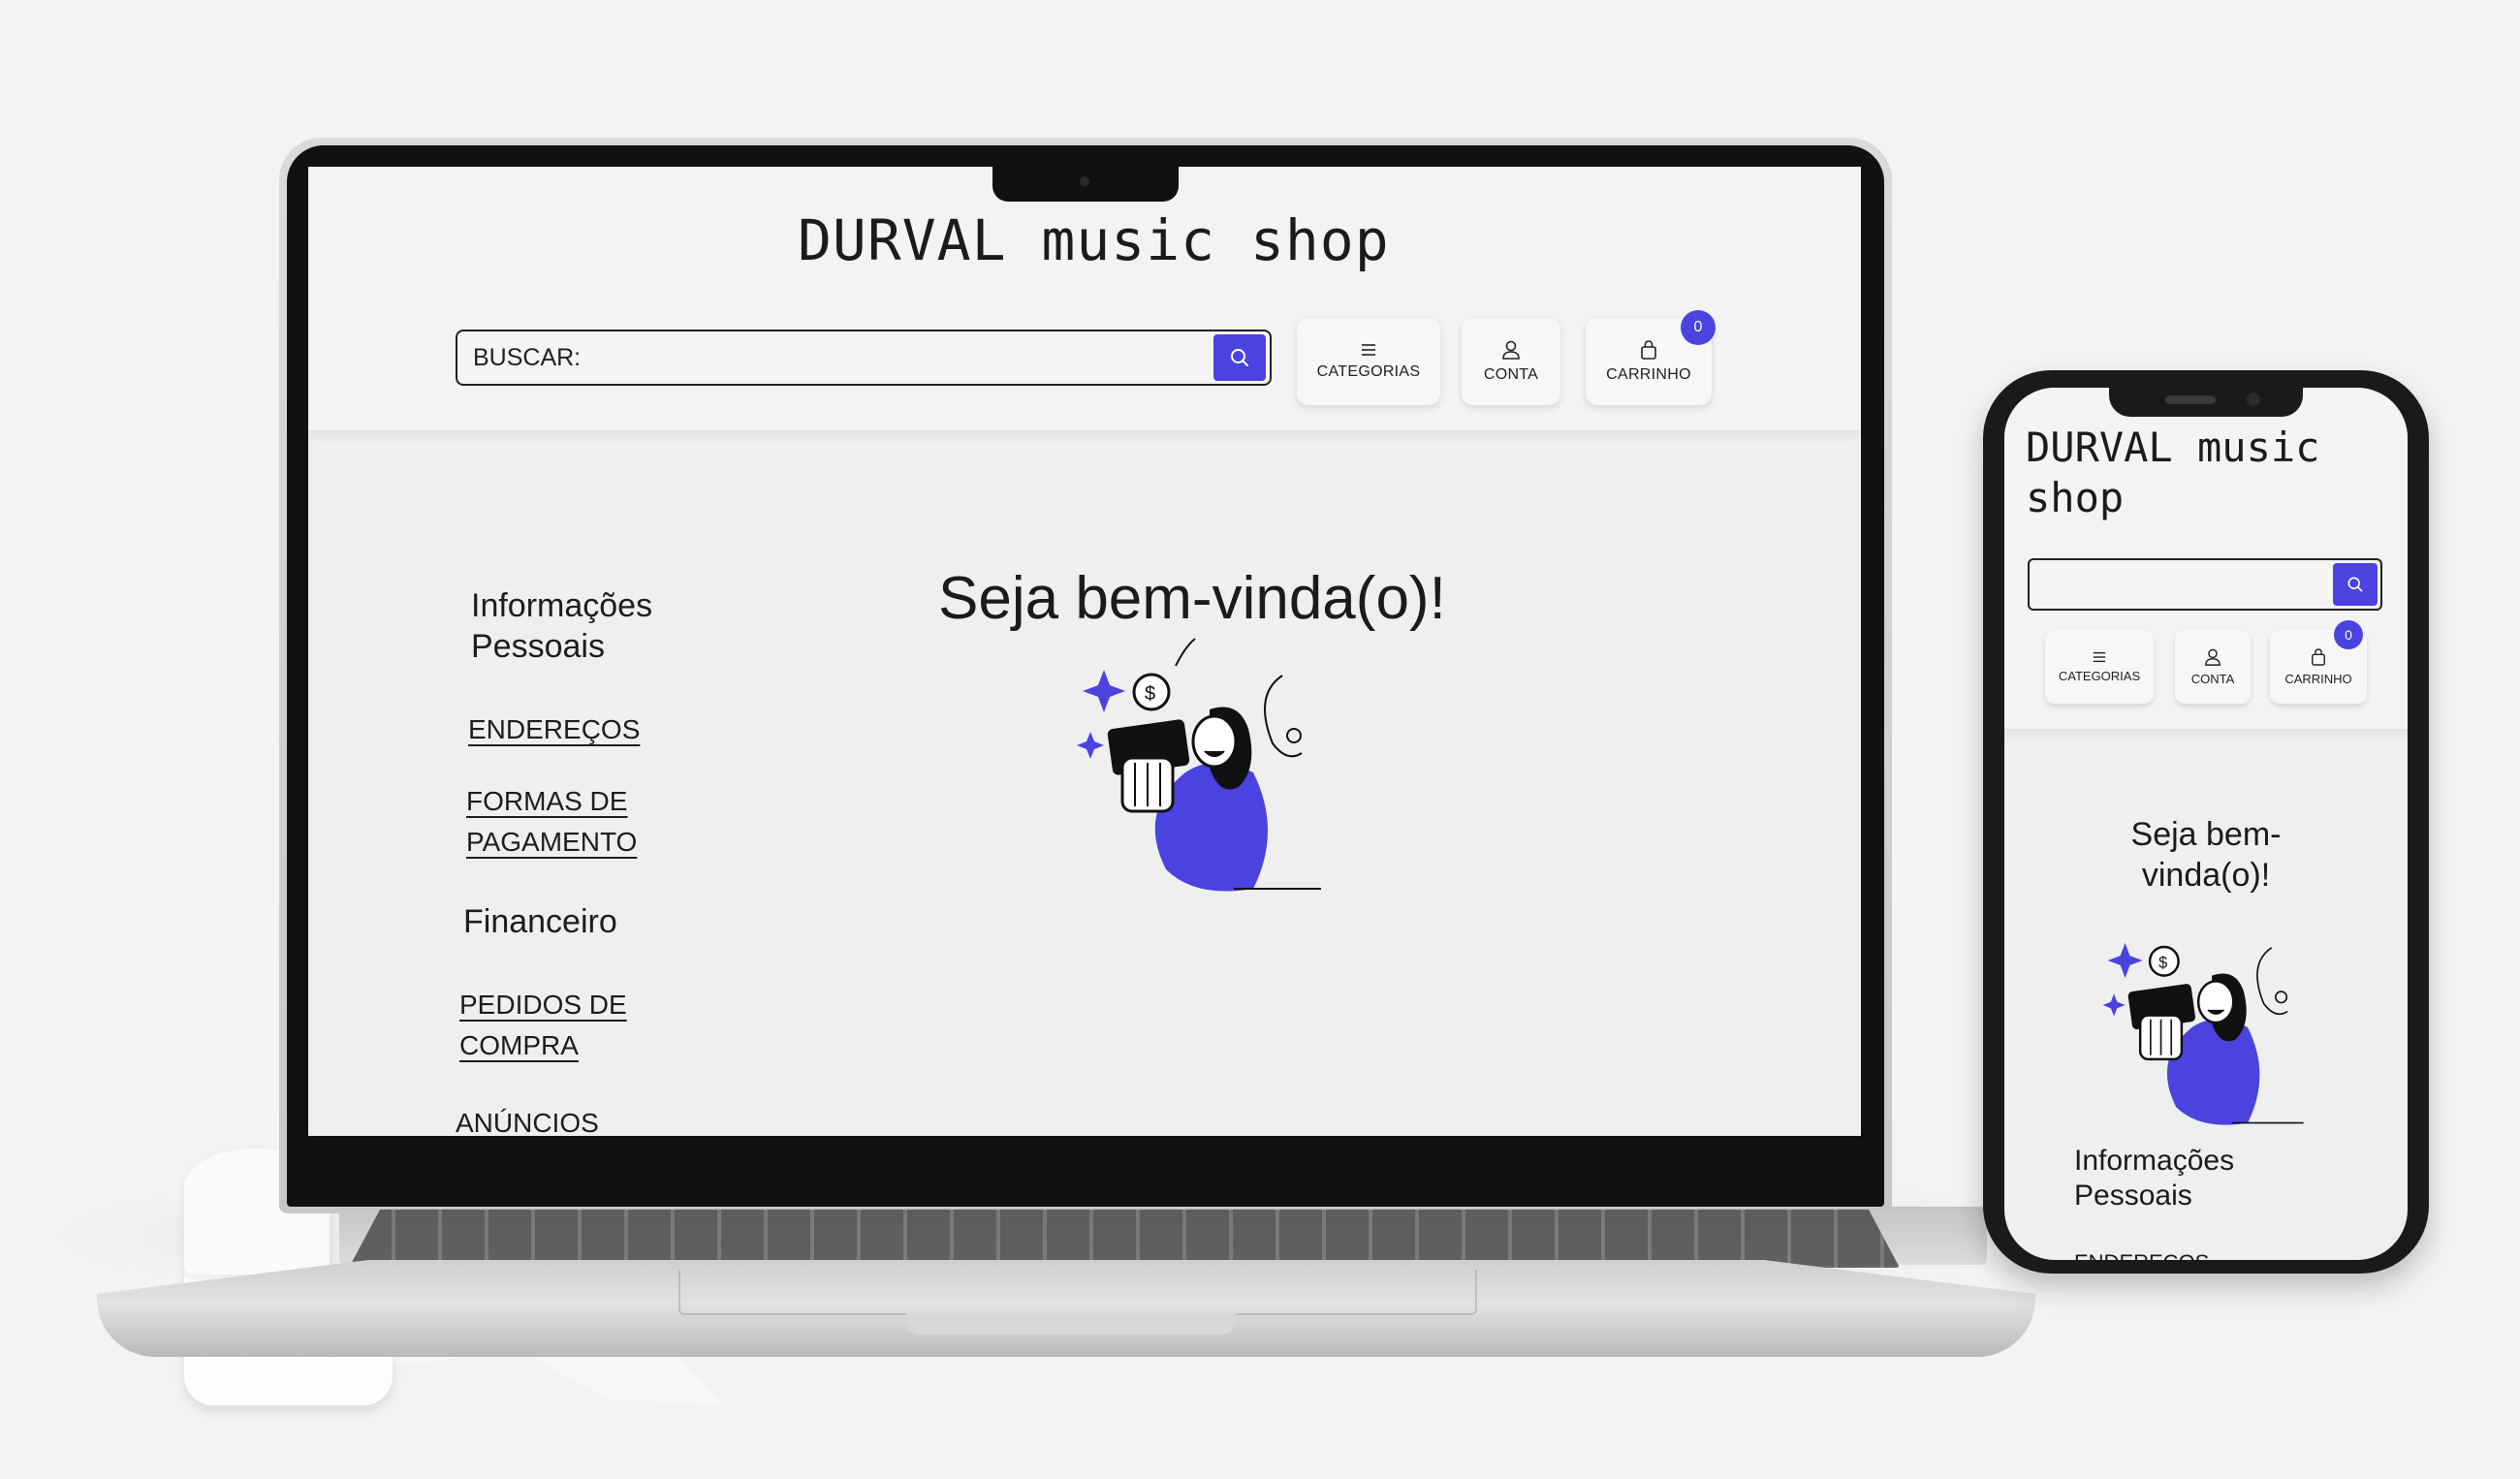 The height and width of the screenshot is (1479, 2520). Describe the element at coordinates (1369, 361) in the screenshot. I see `categorias-button: CATEGORIAS` at that location.